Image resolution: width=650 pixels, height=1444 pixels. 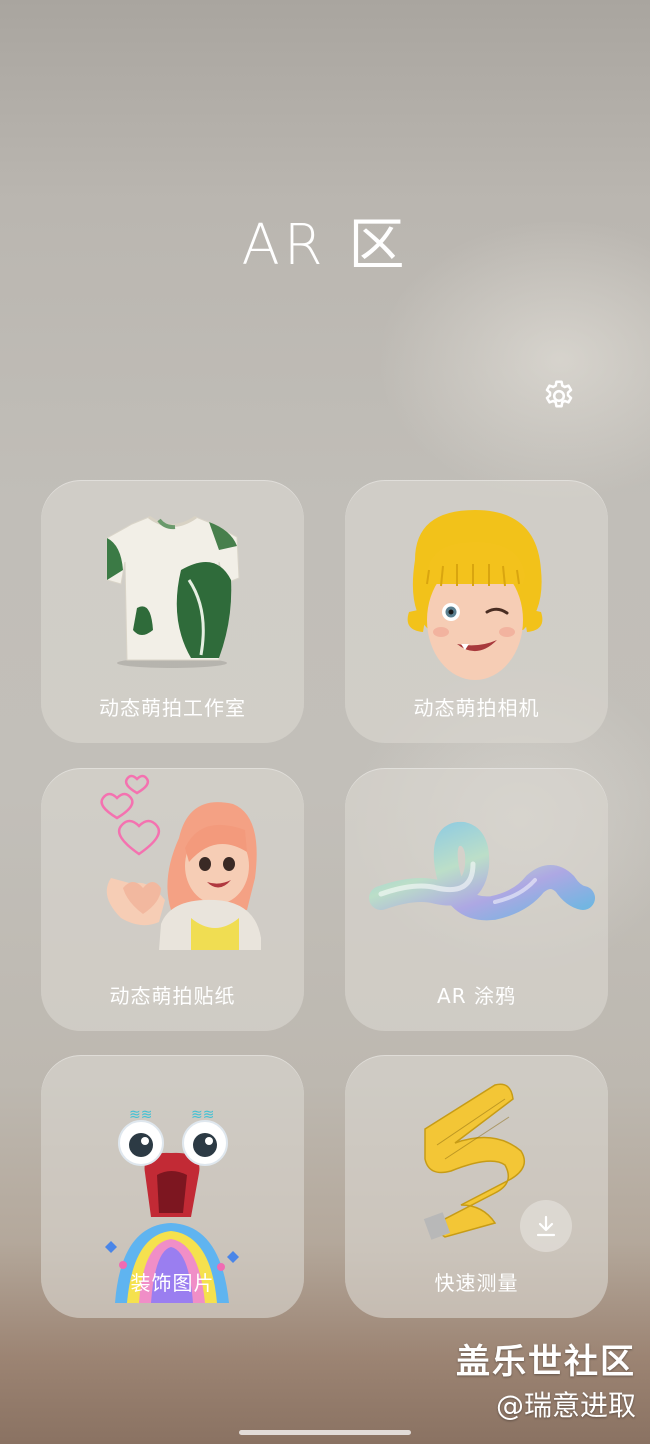 What do you see at coordinates (172, 708) in the screenshot?
I see `card-label: 动态萌拍工作室` at bounding box center [172, 708].